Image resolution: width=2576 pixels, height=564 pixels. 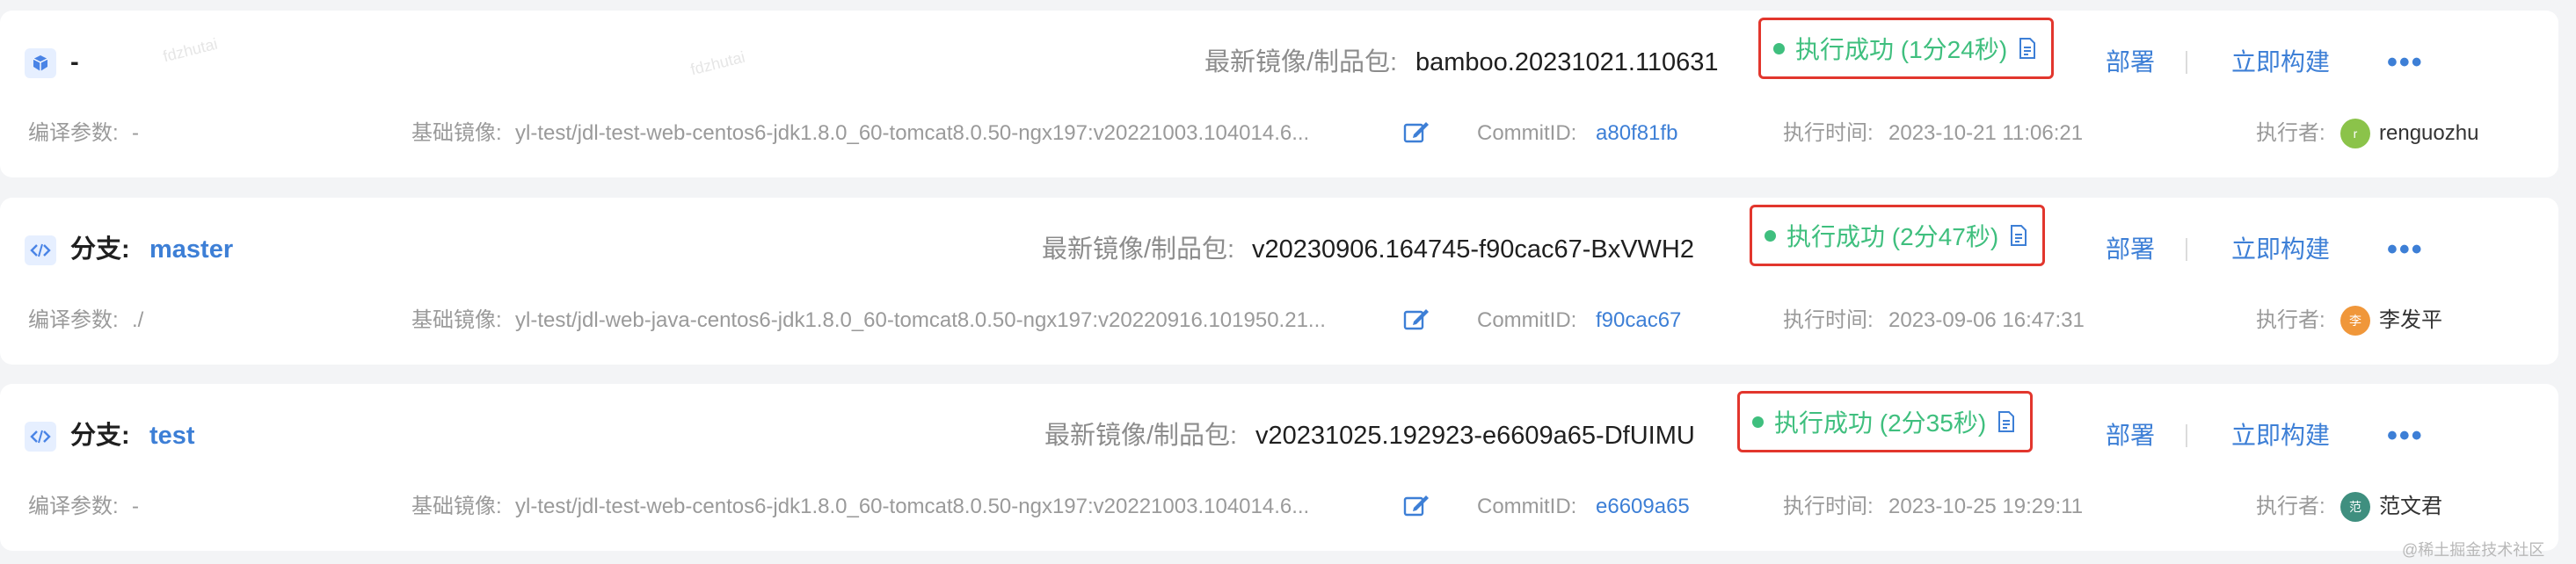 What do you see at coordinates (1986, 133) in the screenshot?
I see `exec-time-value: 2023-10-21 11:06:21` at bounding box center [1986, 133].